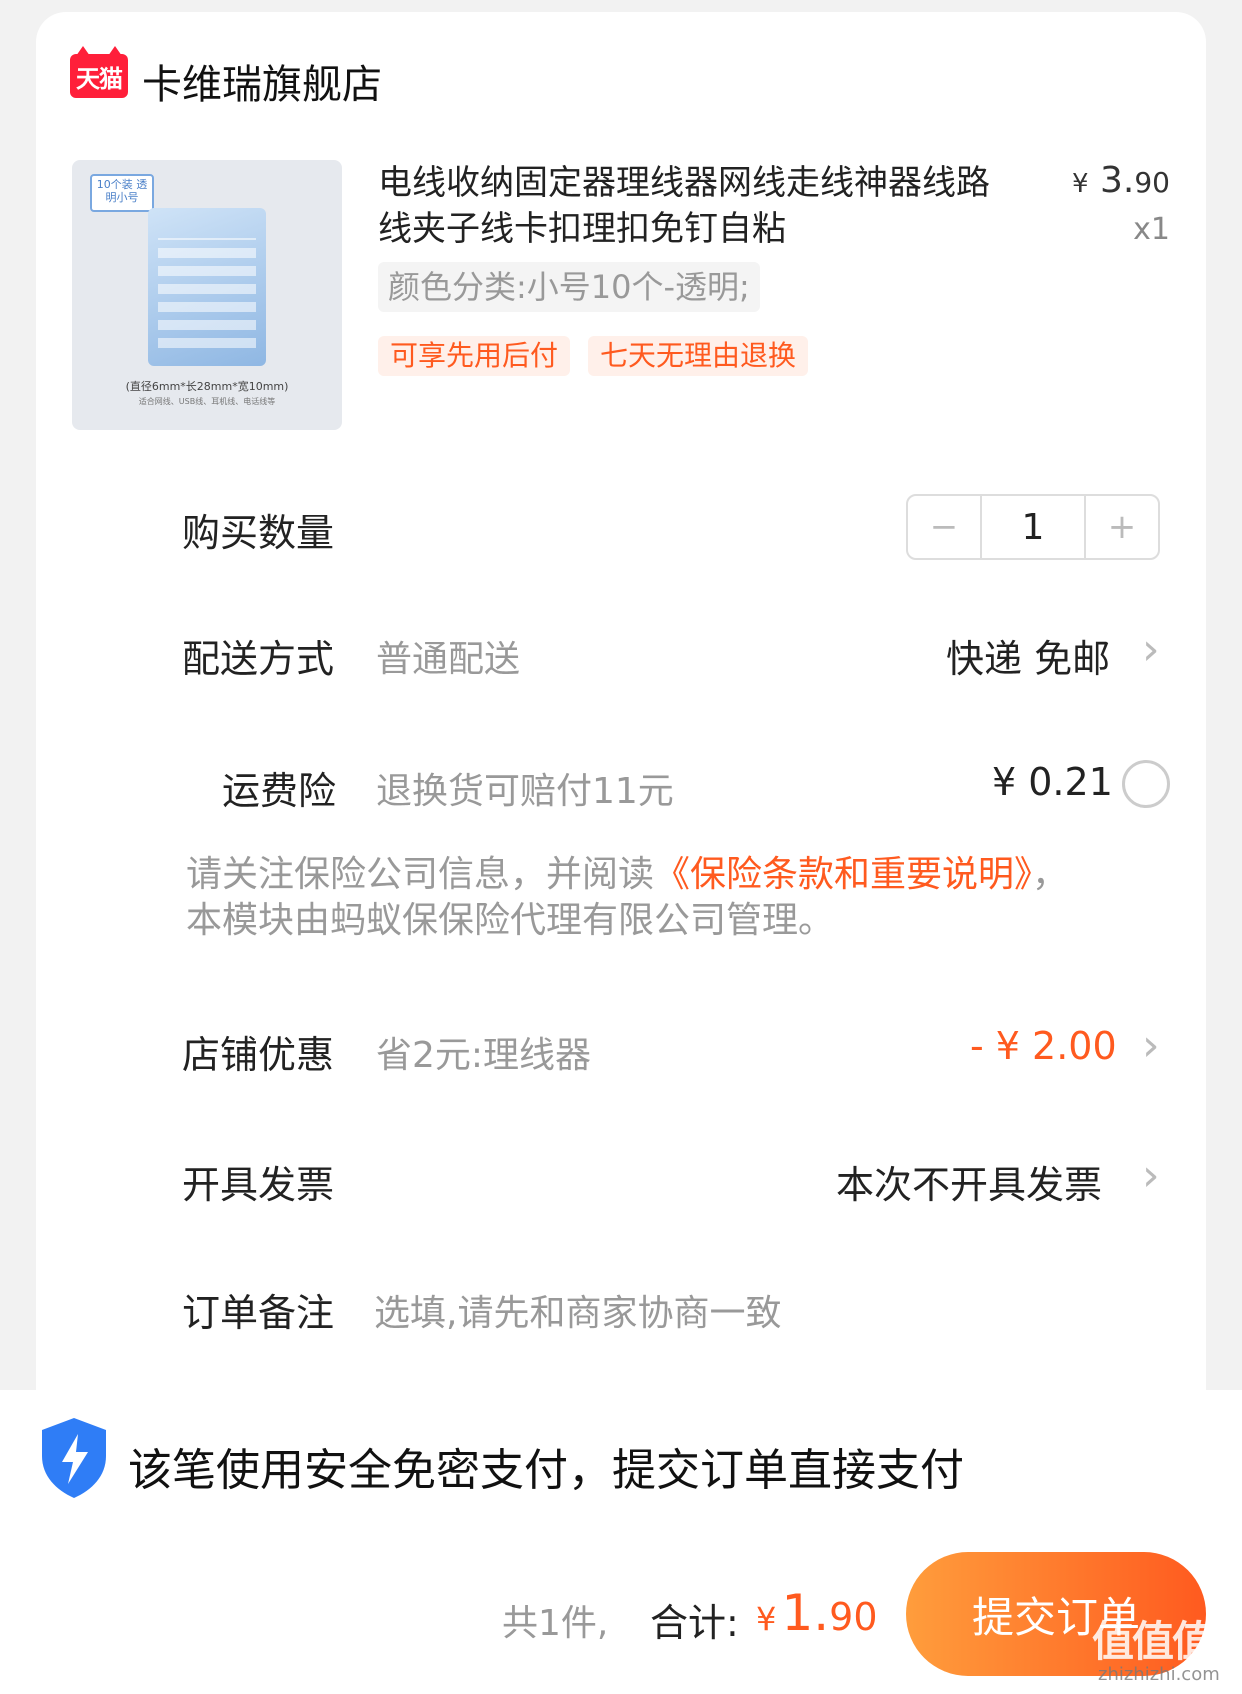 The width and height of the screenshot is (1242, 1694). I want to click on sku-spec: 颜色分类:小号10个-透明;, so click(569, 287).